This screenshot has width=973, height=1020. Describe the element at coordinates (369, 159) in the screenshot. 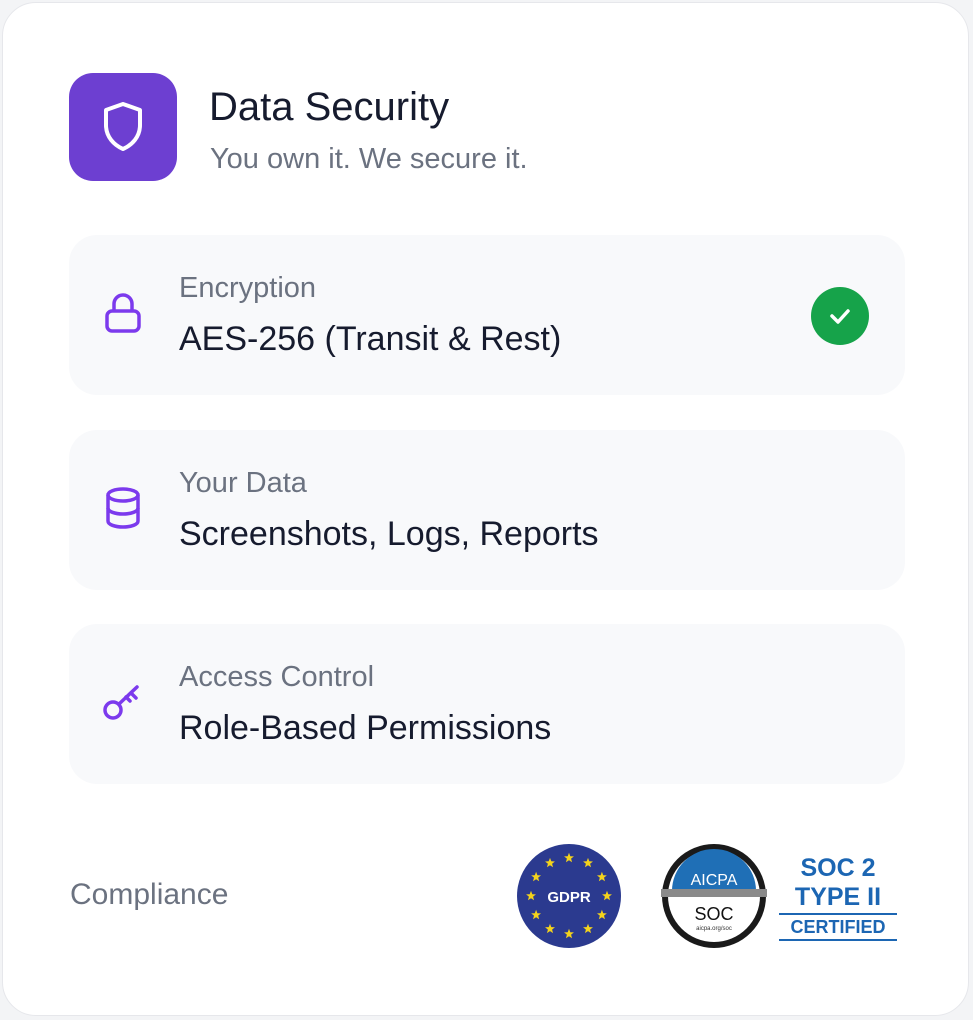

I see `page-subtitle: You own it. We secure it.` at that location.